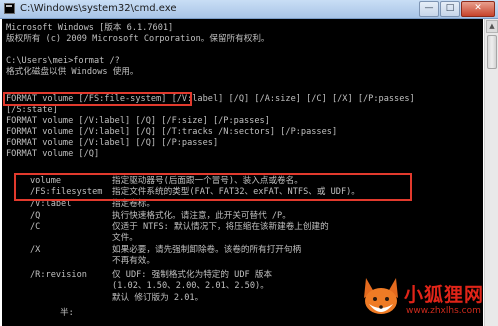 This screenshot has width=498, height=326. What do you see at coordinates (443, 311) in the screenshot?
I see `watermark-url: www.zhxlhs.com` at bounding box center [443, 311].